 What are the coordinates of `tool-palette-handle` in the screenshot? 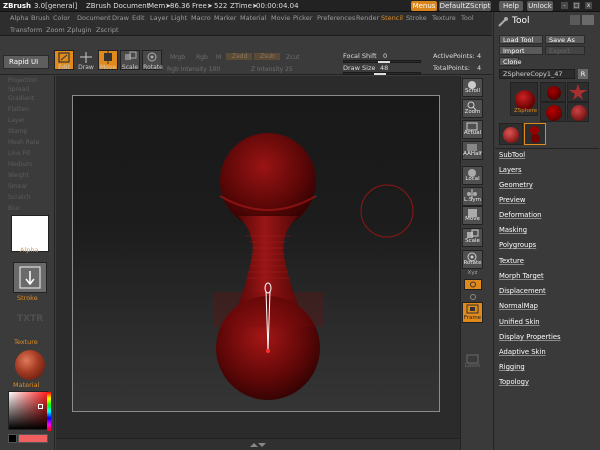 It's located at (503, 22).